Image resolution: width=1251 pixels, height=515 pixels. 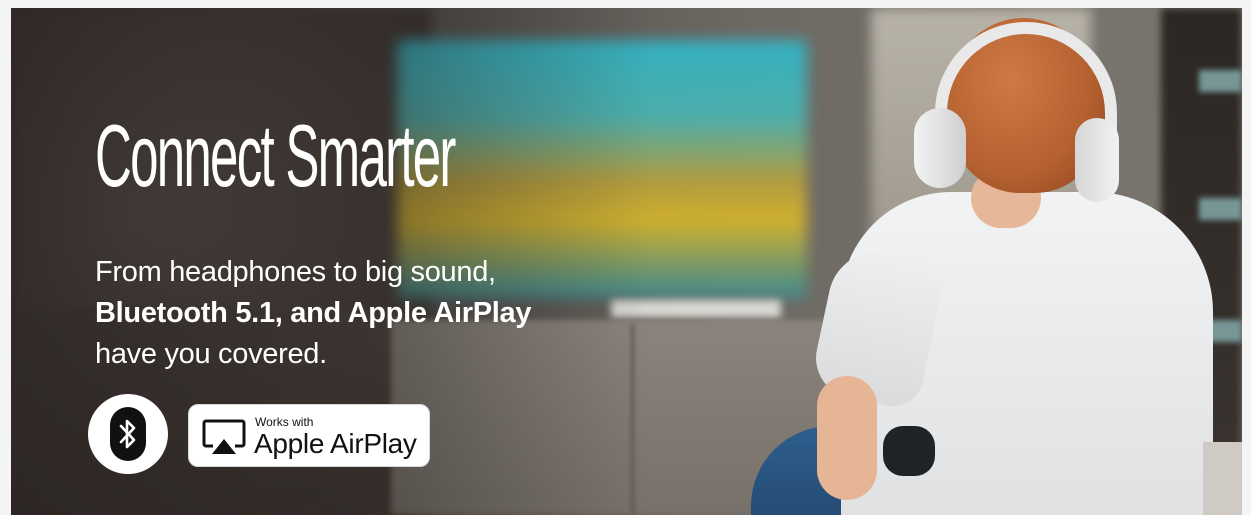 What do you see at coordinates (909, 451) in the screenshot?
I see `game-controller` at bounding box center [909, 451].